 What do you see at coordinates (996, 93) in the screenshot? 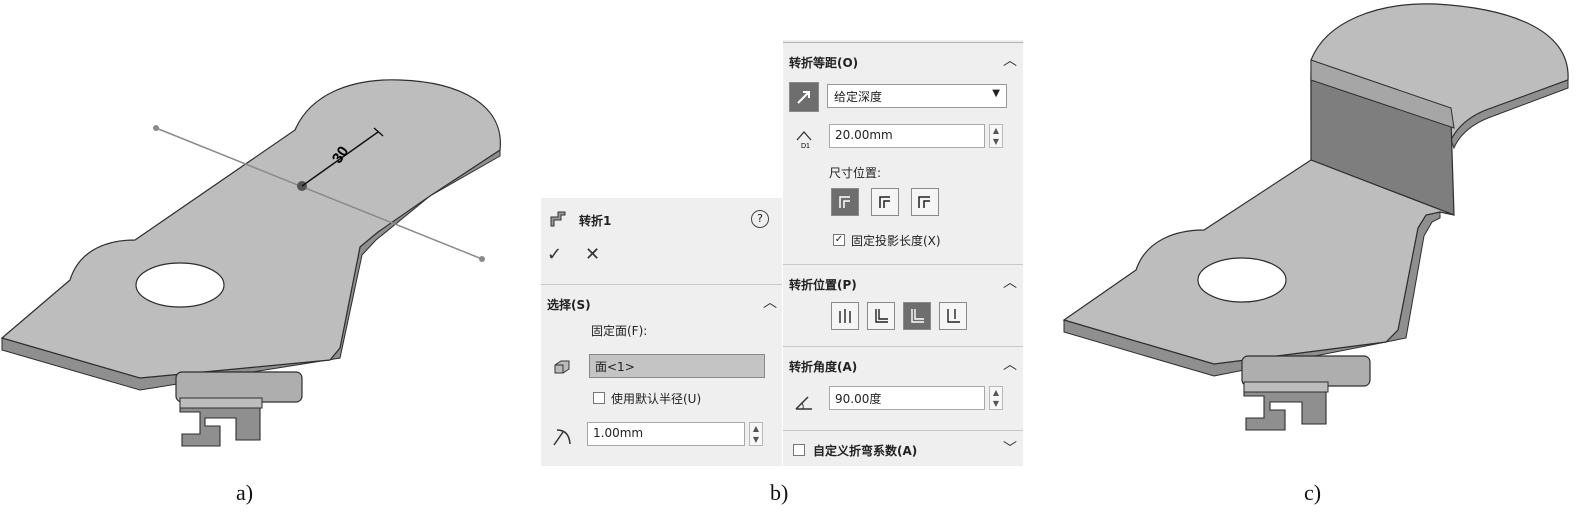
I see `chevron-down-icon: ▼` at bounding box center [996, 93].